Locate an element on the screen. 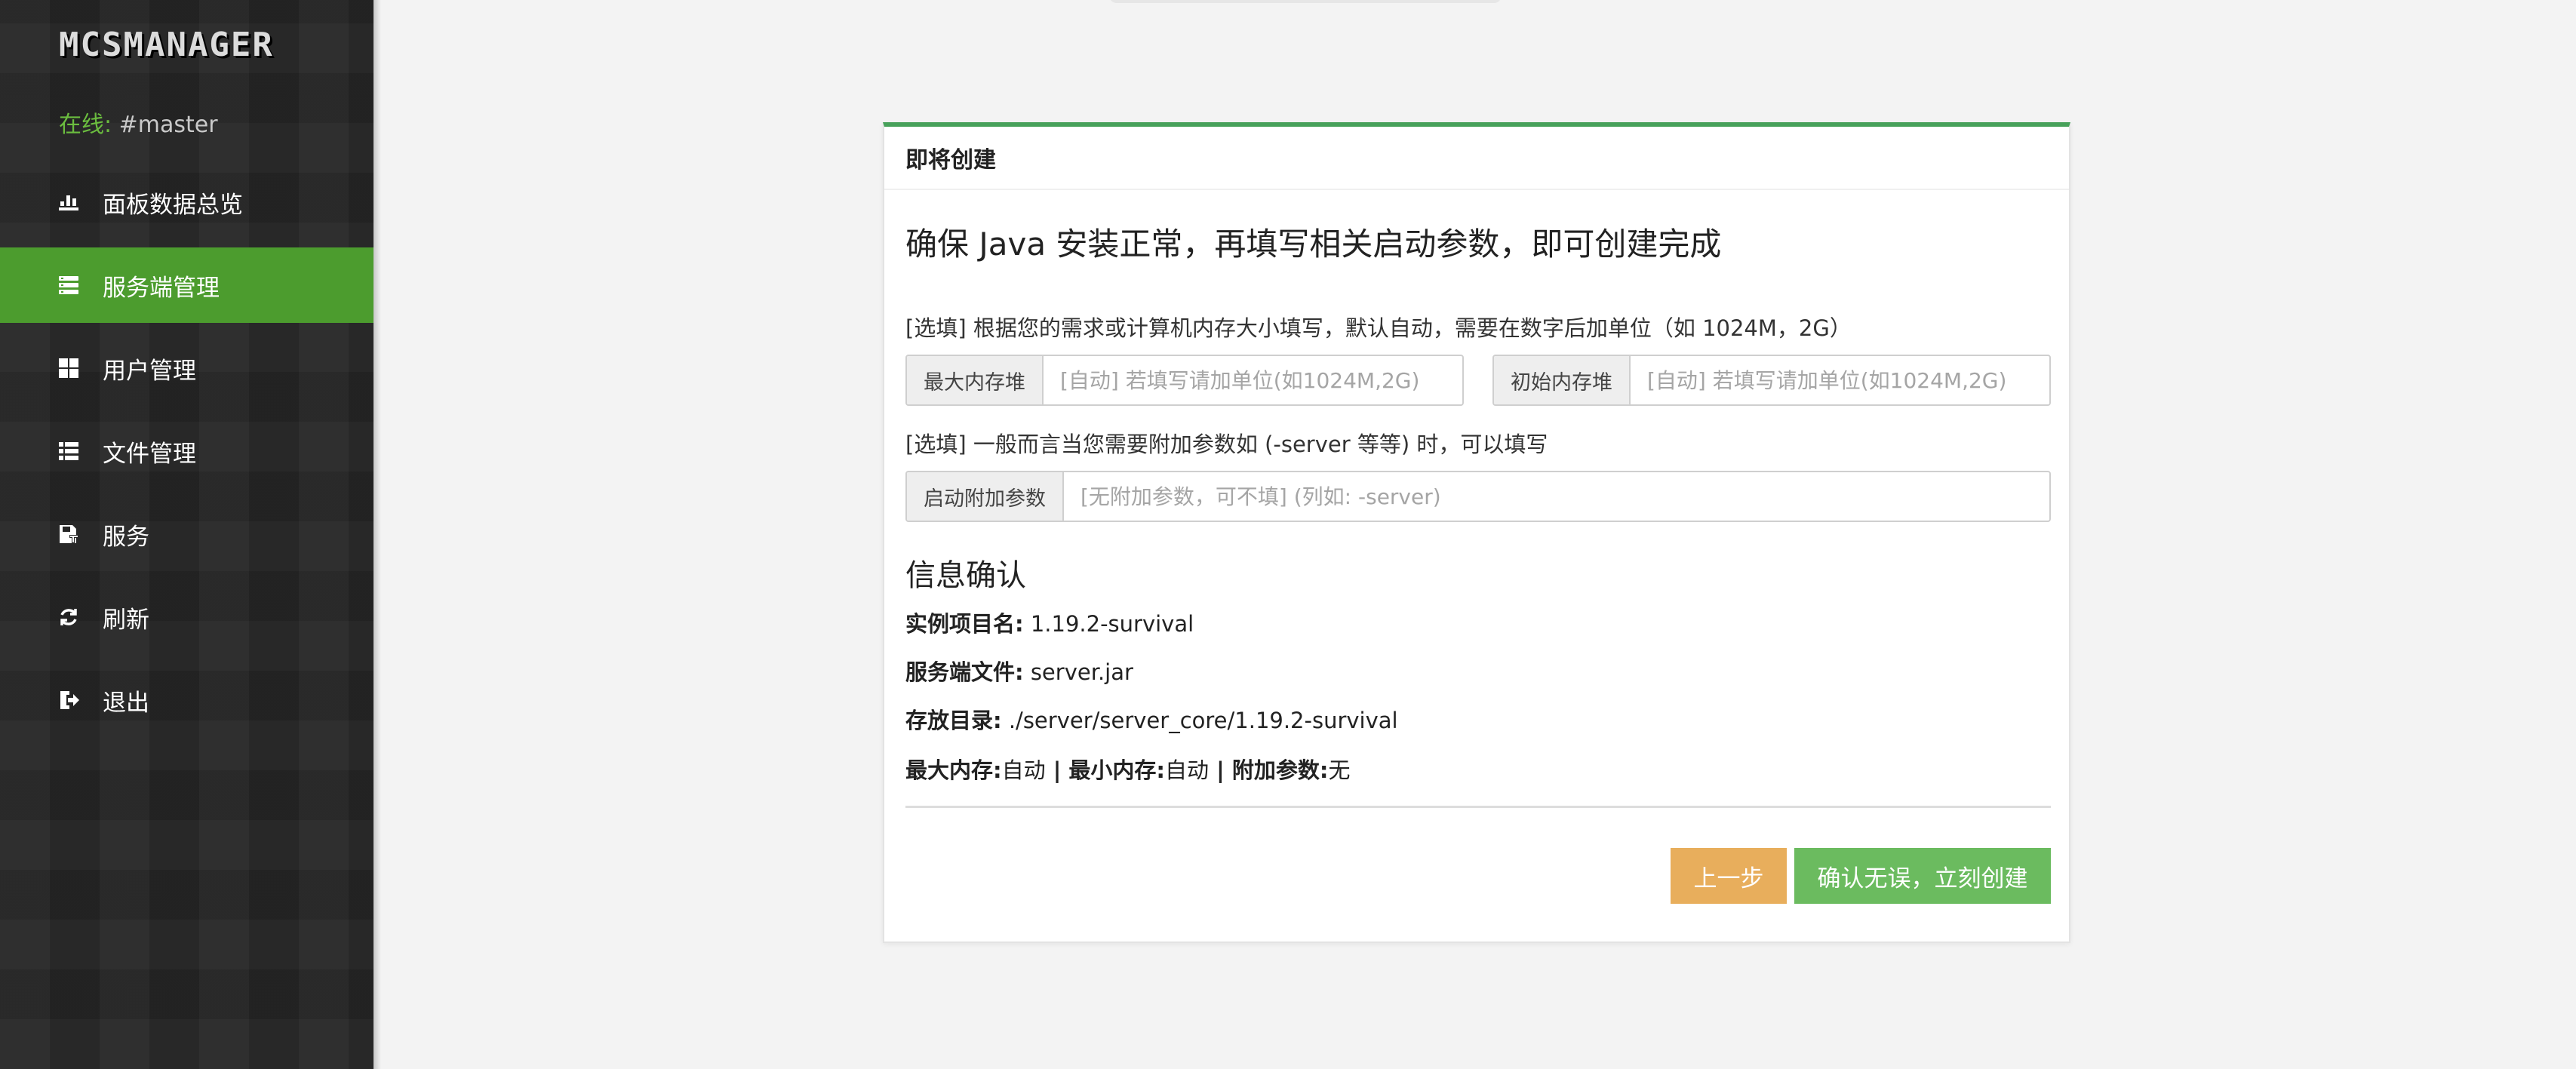  file-list-icon is located at coordinates (68, 451).